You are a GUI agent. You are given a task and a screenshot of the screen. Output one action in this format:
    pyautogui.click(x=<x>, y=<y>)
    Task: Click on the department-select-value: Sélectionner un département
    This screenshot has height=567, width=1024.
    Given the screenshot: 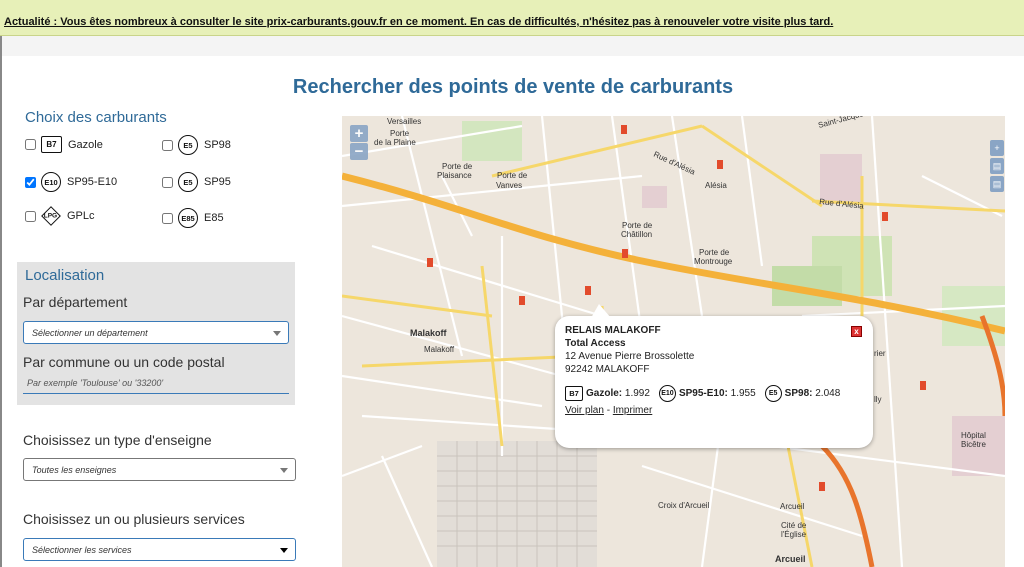 What is the action you would take?
    pyautogui.click(x=90, y=332)
    